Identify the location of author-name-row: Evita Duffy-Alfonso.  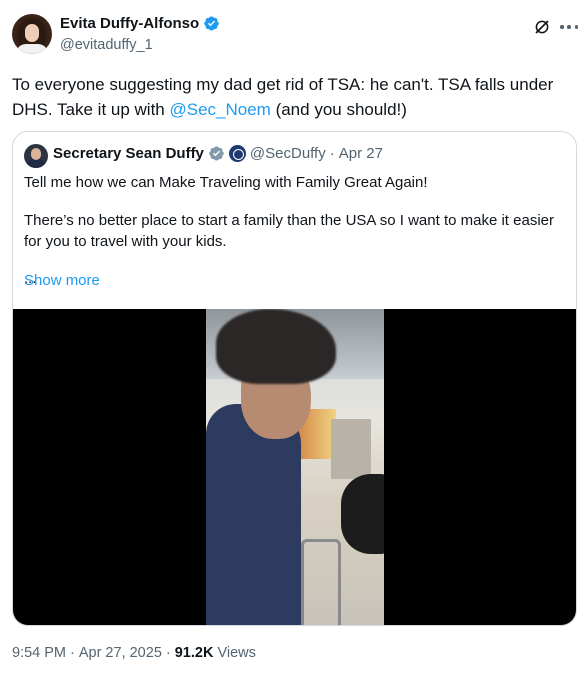
(140, 23).